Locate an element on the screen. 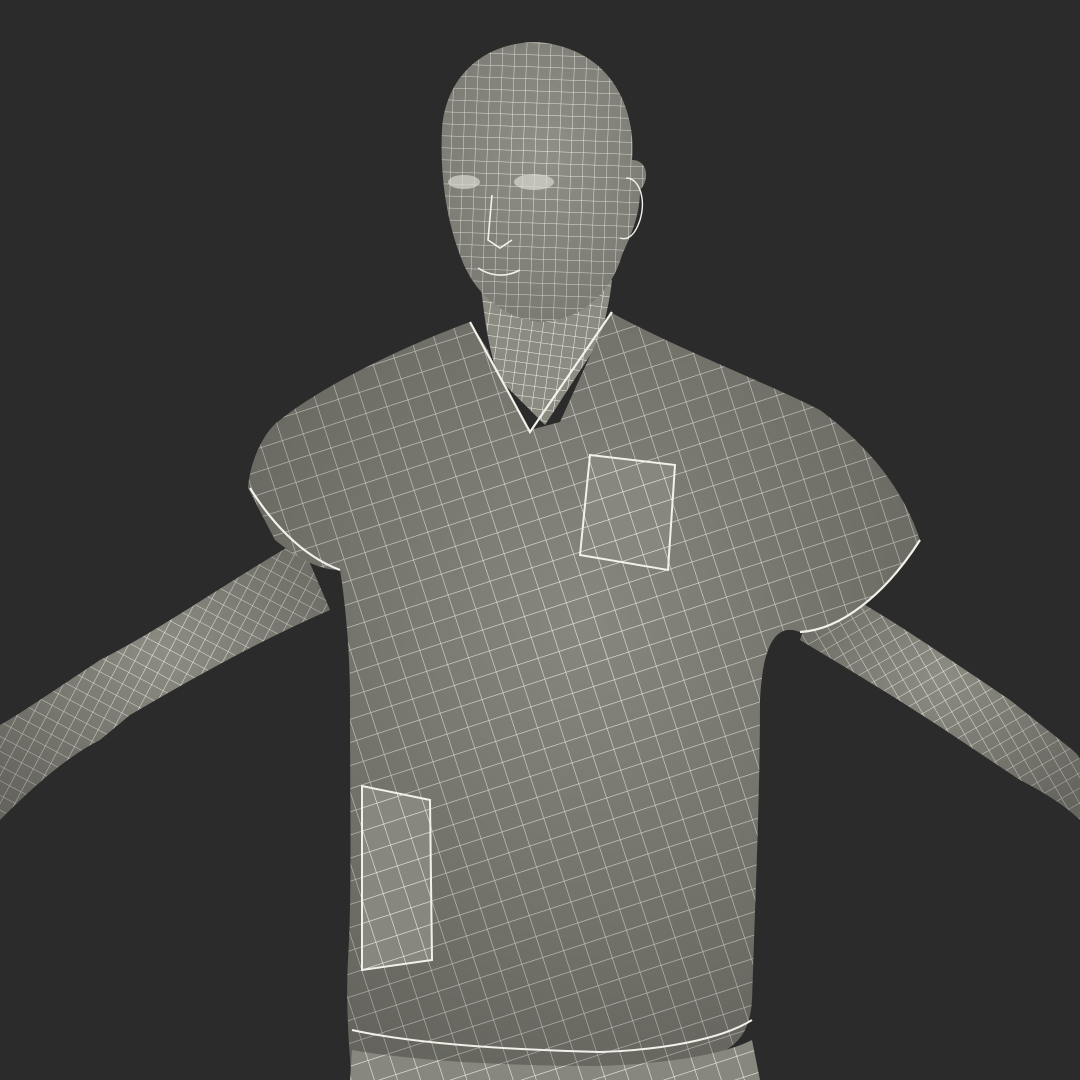 The width and height of the screenshot is (1080, 1080). left-eye is located at coordinates (464, 182).